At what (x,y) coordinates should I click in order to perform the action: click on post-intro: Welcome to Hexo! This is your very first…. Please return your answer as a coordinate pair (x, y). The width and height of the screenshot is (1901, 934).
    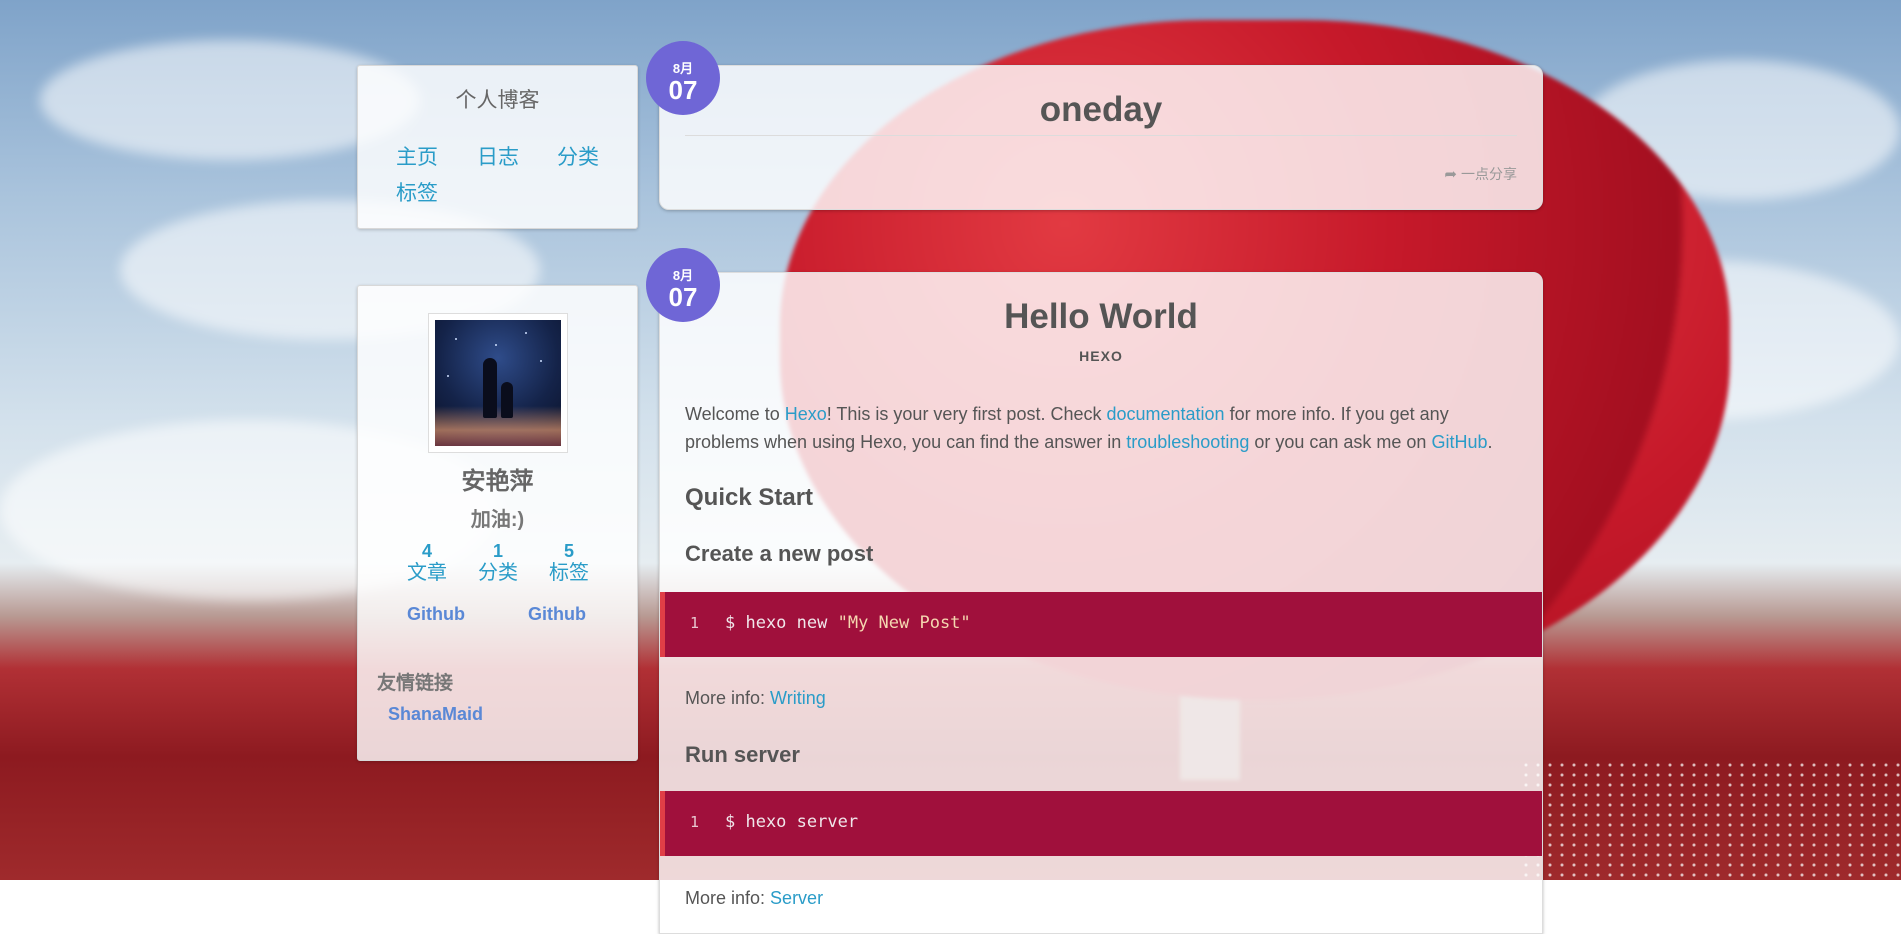
    Looking at the image, I should click on (1105, 428).